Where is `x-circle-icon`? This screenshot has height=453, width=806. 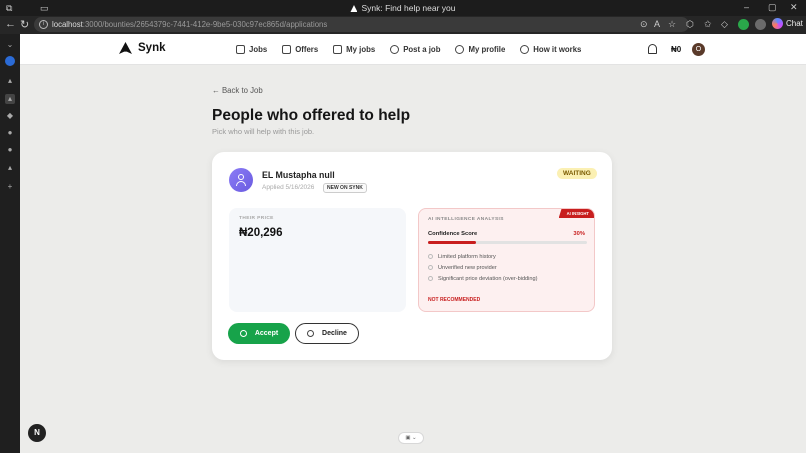
x-circle-icon is located at coordinates (311, 333).